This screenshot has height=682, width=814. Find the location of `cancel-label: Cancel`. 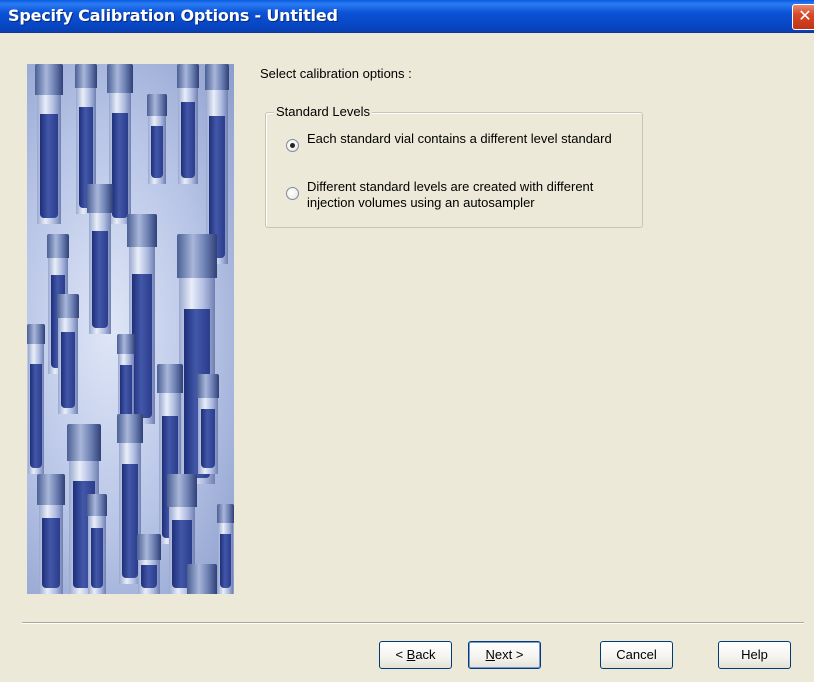

cancel-label: Cancel is located at coordinates (636, 654).